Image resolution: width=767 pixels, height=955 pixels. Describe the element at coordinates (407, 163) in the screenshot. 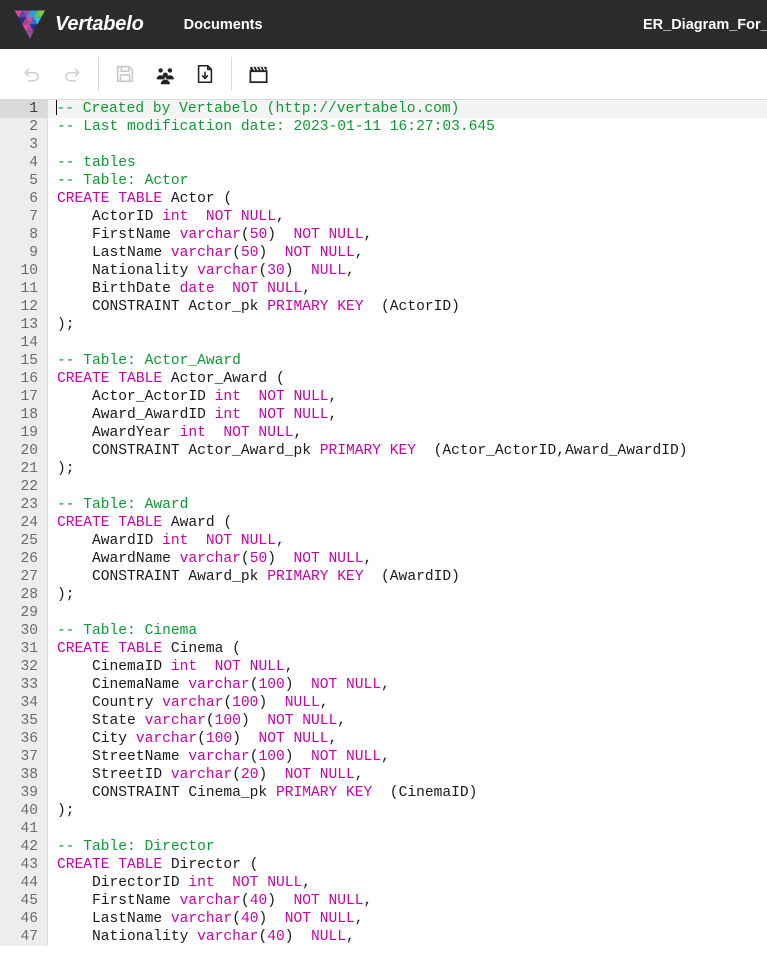

I see `code-line-text: -- tables` at that location.